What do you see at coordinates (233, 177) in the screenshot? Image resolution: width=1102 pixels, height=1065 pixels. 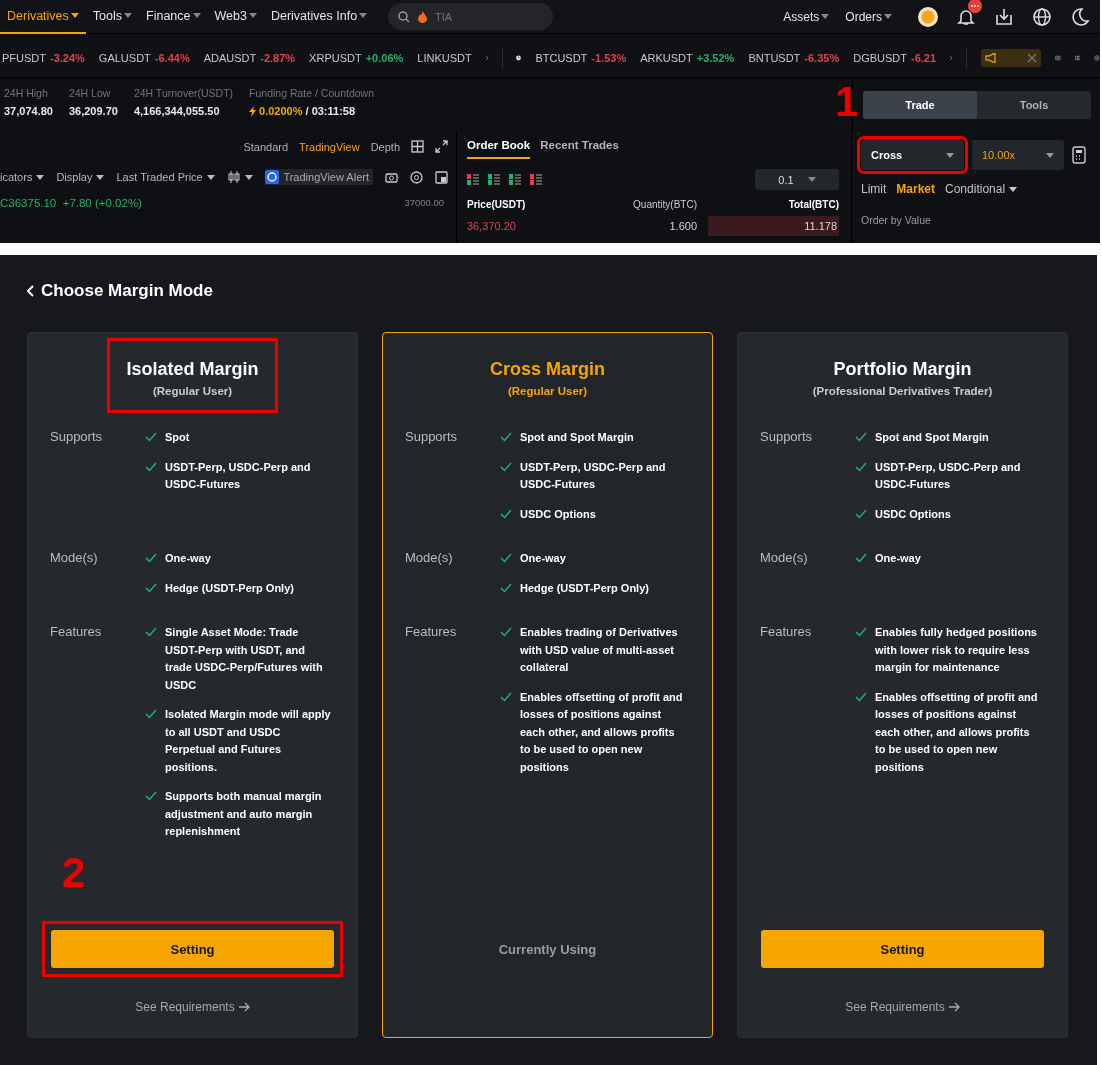 I see `candlestick-icon` at bounding box center [233, 177].